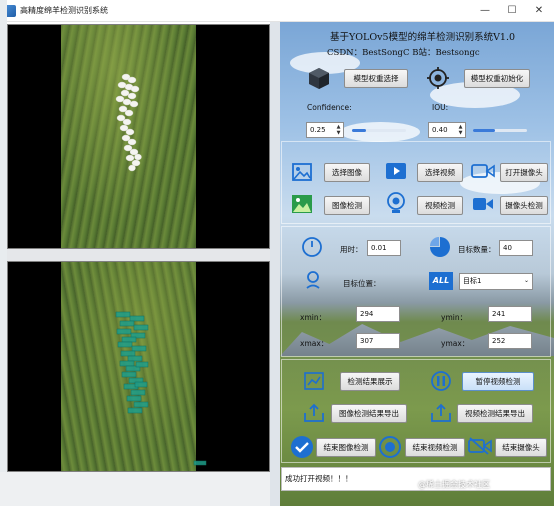  Describe the element at coordinates (483, 171) in the screenshot. I see `camera-icon` at that location.